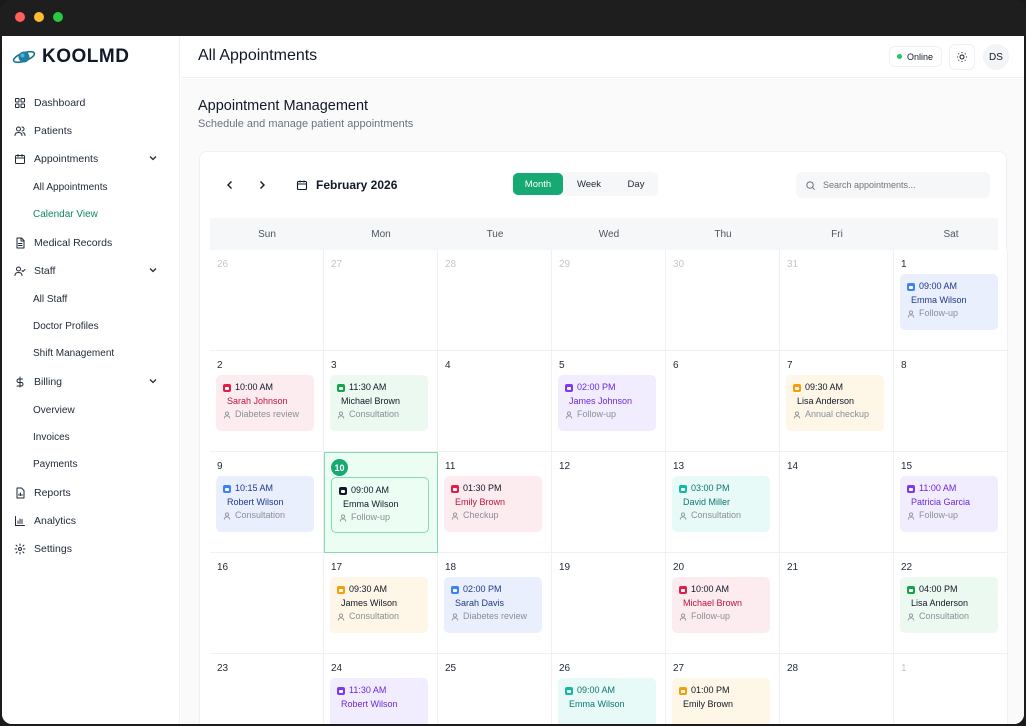 This screenshot has height=726, width=1026. Describe the element at coordinates (370, 490) in the screenshot. I see `appointment-time: 09:00 AM` at that location.